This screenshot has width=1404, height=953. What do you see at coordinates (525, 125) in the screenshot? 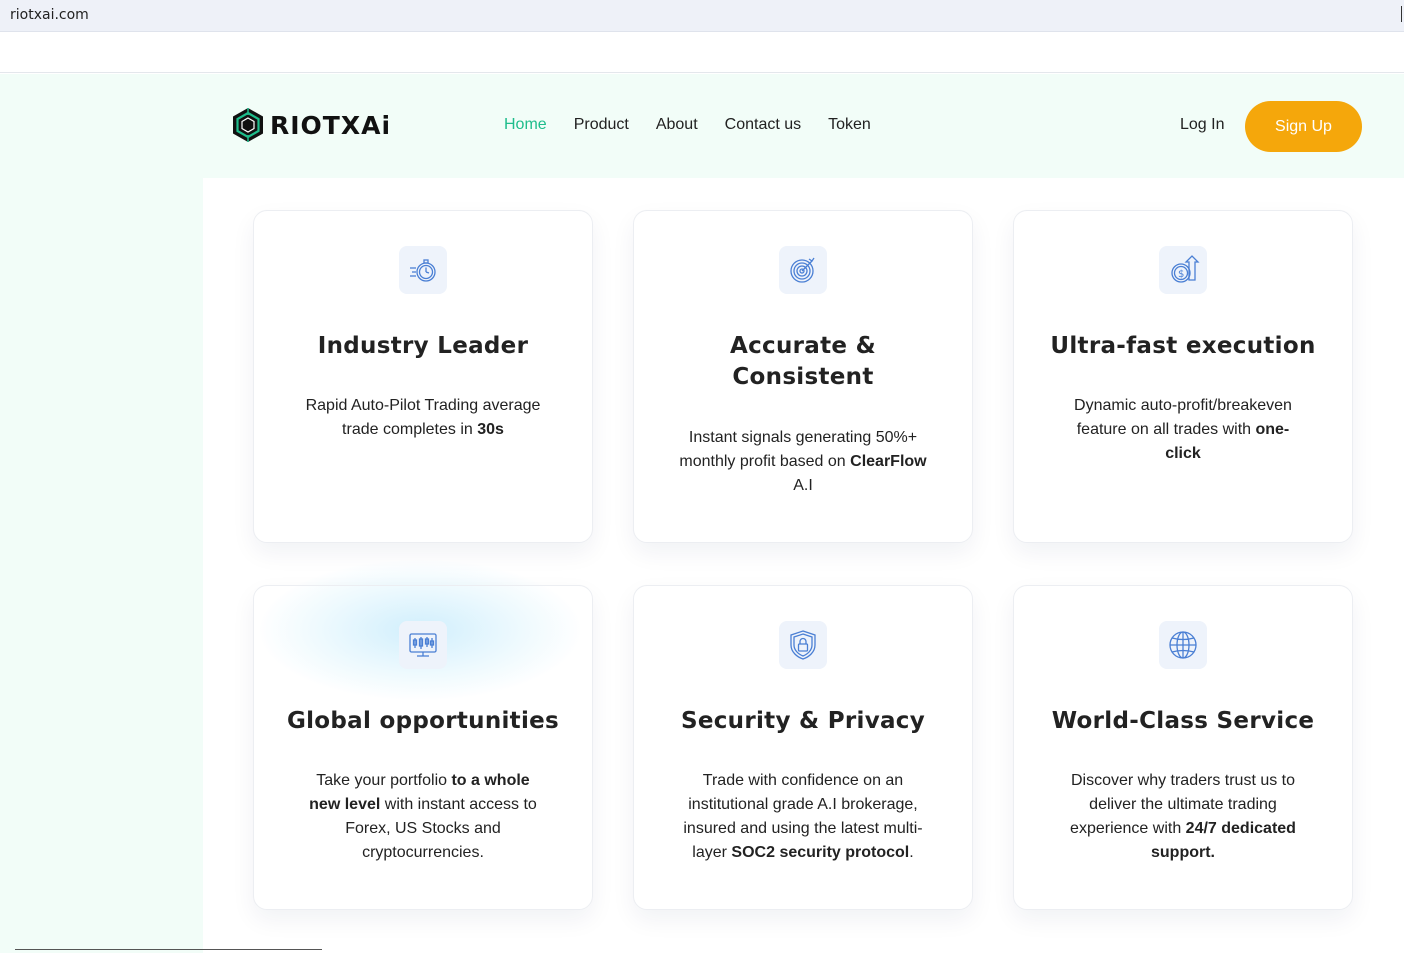
I see `nav-home: Home` at bounding box center [525, 125].